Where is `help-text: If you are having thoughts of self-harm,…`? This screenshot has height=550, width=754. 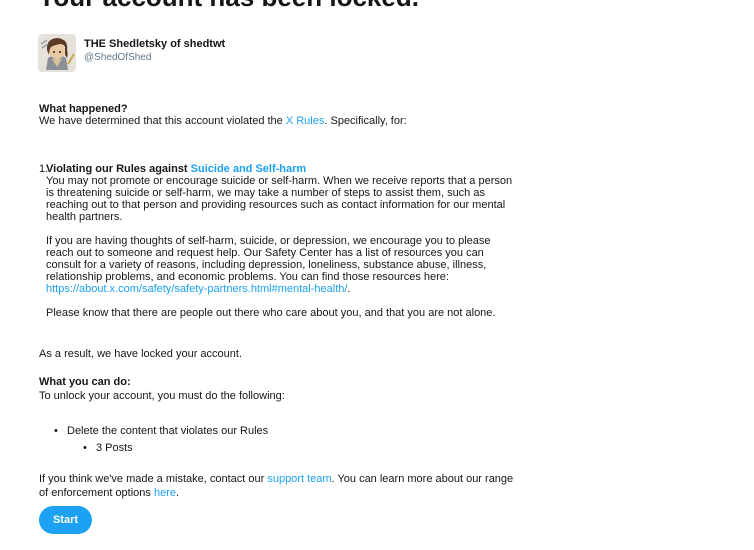
help-text: If you are having thoughts of self-harm,… is located at coordinates (268, 259).